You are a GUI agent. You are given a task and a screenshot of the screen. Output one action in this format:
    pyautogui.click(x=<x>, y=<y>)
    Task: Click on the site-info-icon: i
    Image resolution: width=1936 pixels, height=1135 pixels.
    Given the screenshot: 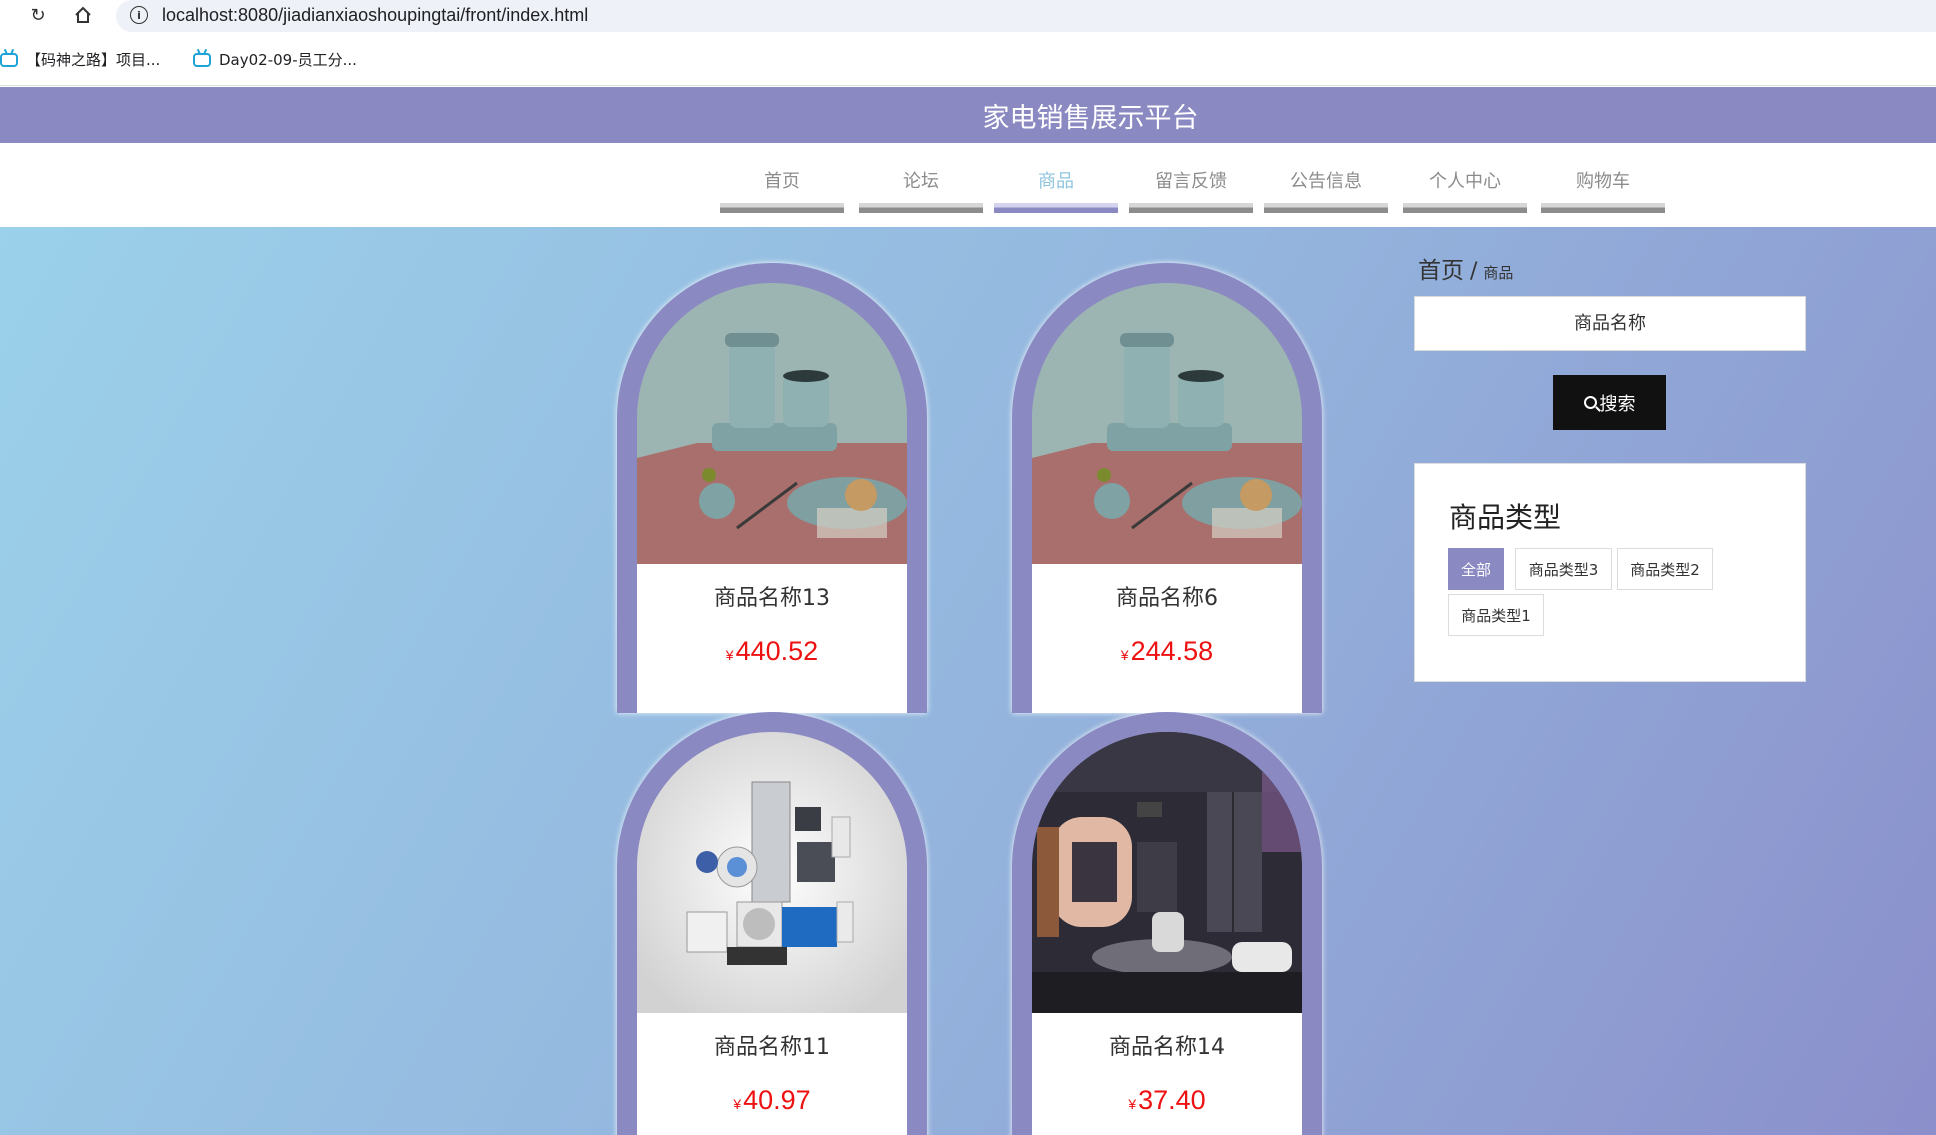 What is the action you would take?
    pyautogui.click(x=139, y=15)
    